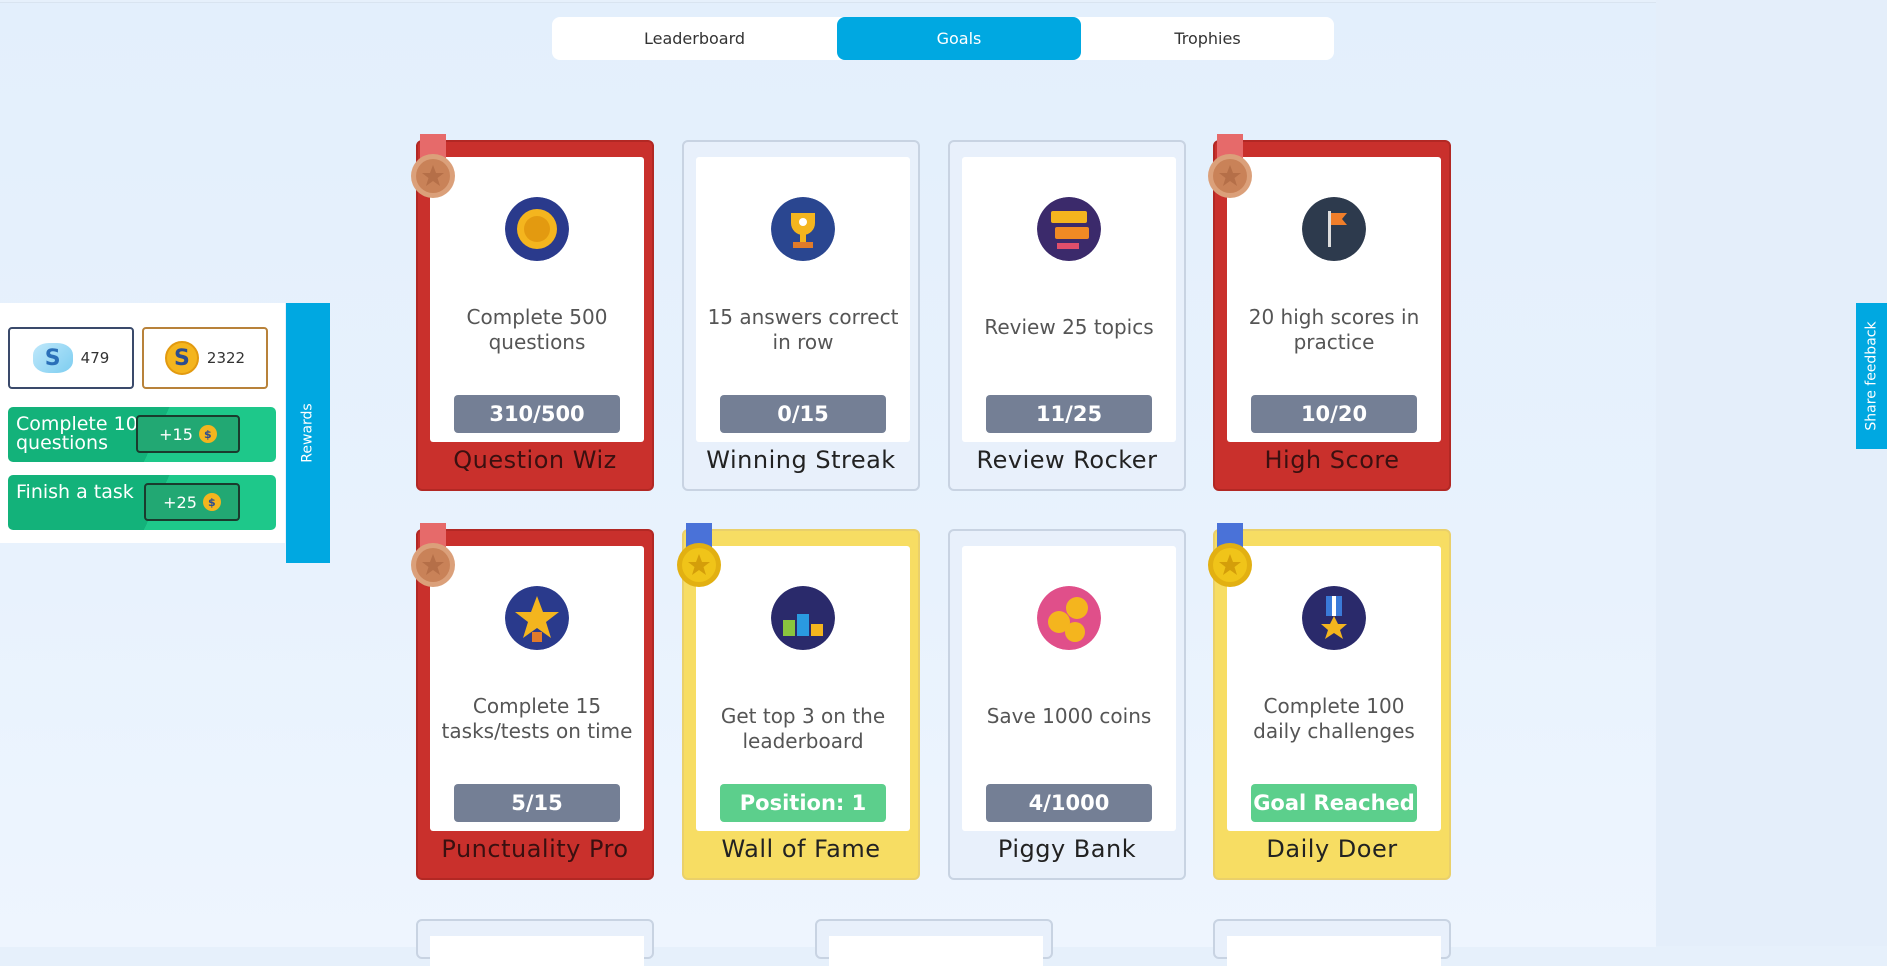 This screenshot has width=1887, height=966. What do you see at coordinates (142, 502) in the screenshot?
I see `task-item: Finish a task +25 $` at bounding box center [142, 502].